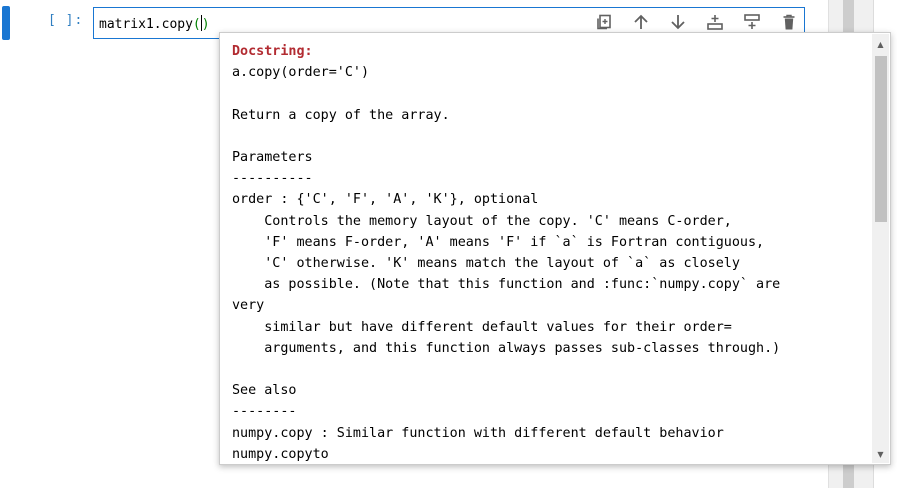  I want to click on move-down-button, so click(677, 22).